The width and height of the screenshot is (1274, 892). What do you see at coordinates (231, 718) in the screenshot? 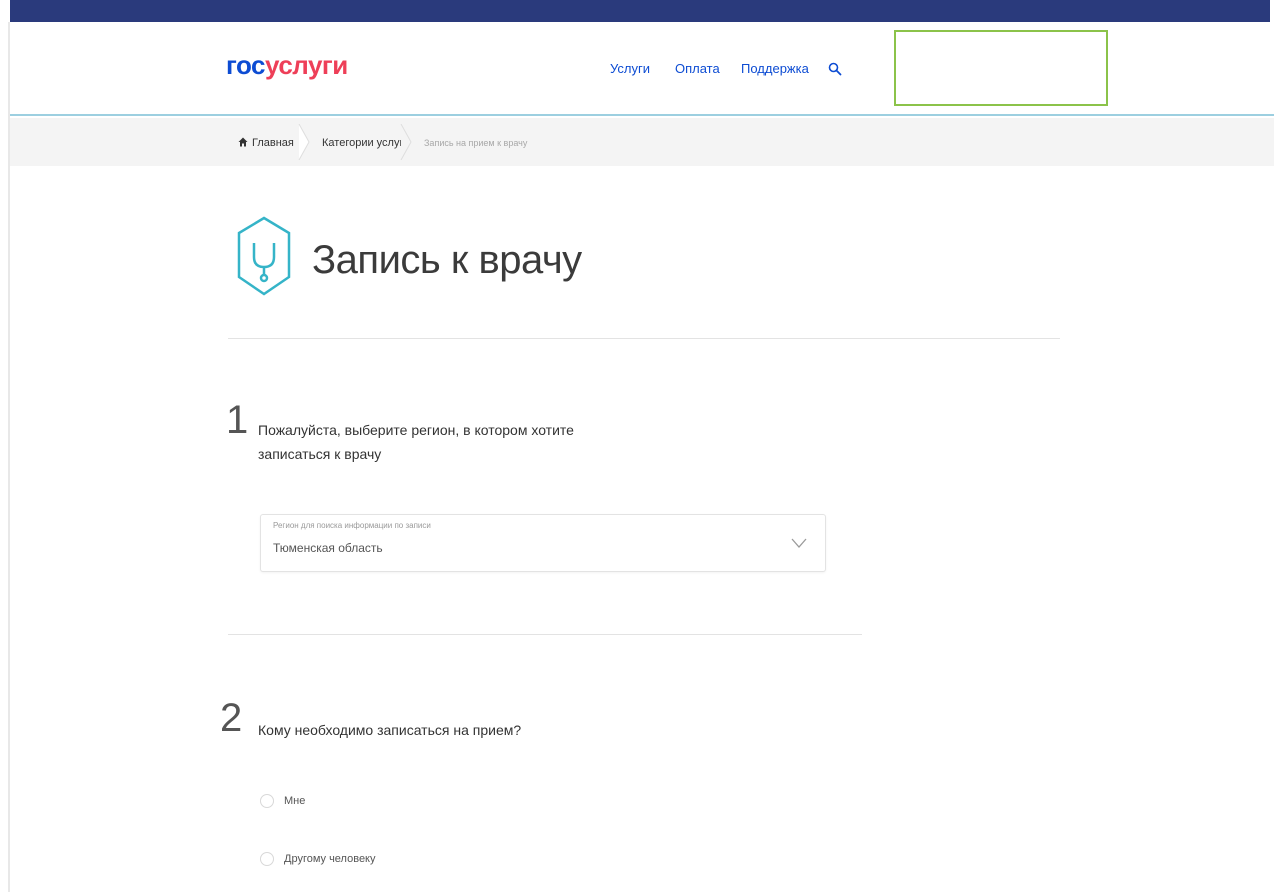
I see `step-number: 2` at bounding box center [231, 718].